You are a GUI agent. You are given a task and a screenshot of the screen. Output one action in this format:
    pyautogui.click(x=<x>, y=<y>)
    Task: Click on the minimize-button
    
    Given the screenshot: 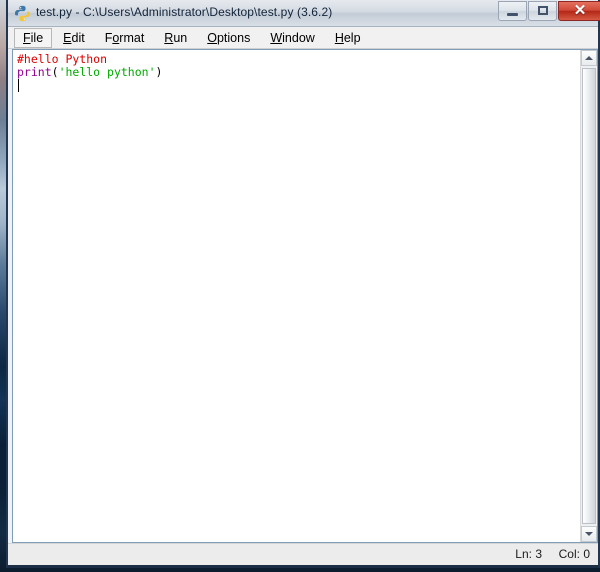 What is the action you would take?
    pyautogui.click(x=512, y=11)
    